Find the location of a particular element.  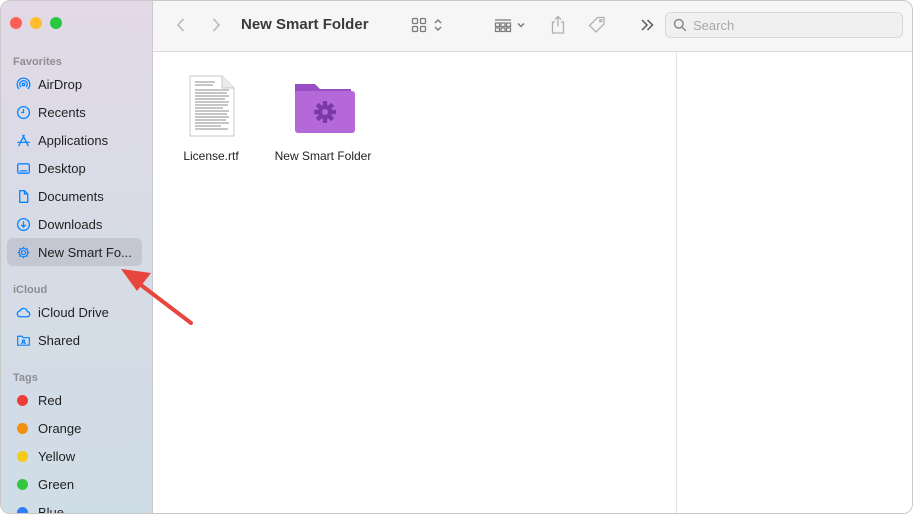

sidebar-item-recents: Recents is located at coordinates (74, 112).